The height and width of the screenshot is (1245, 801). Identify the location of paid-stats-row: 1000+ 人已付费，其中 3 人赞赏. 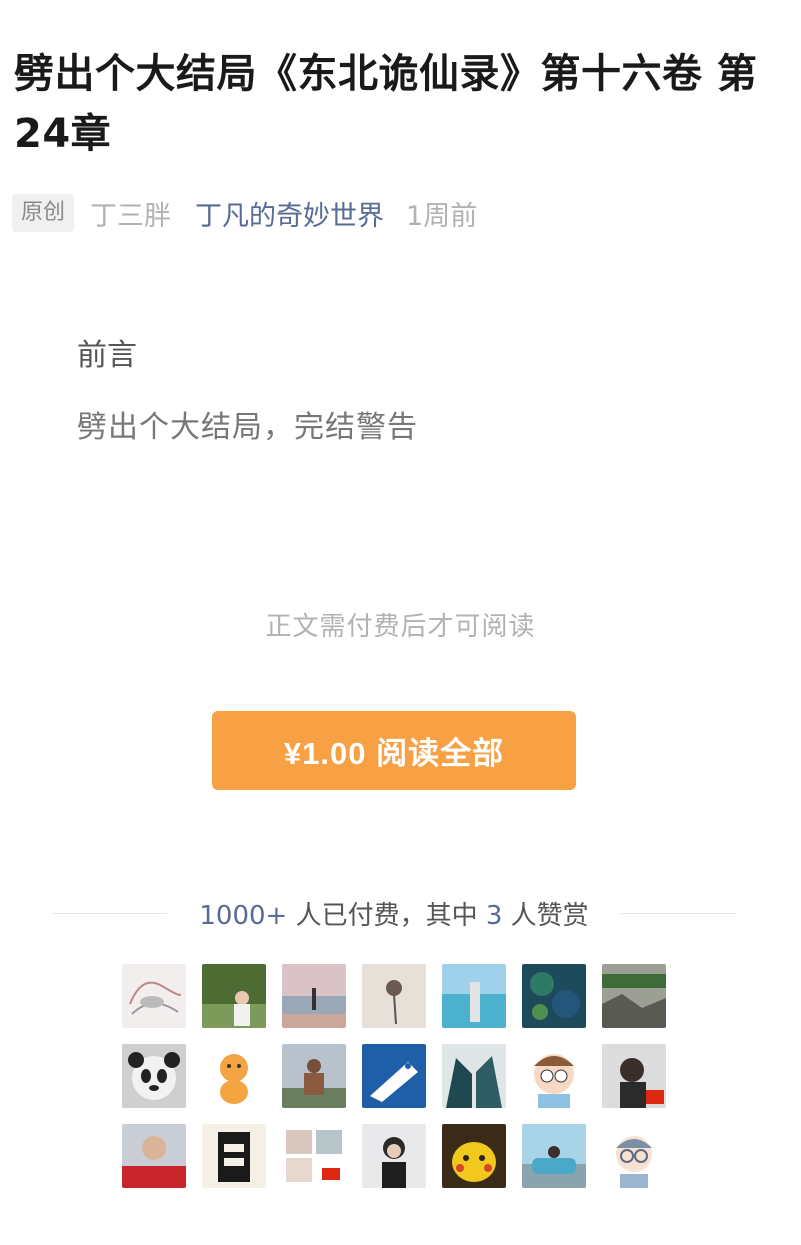
(394, 913).